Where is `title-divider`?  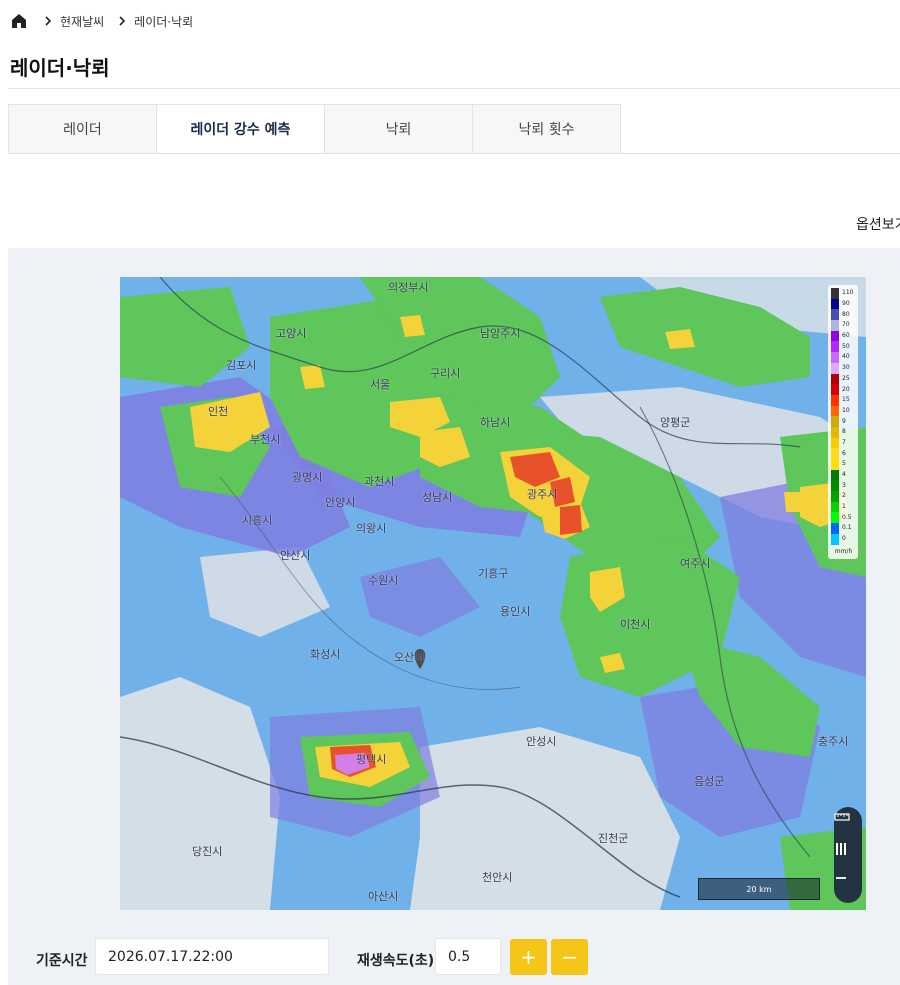 title-divider is located at coordinates (454, 88).